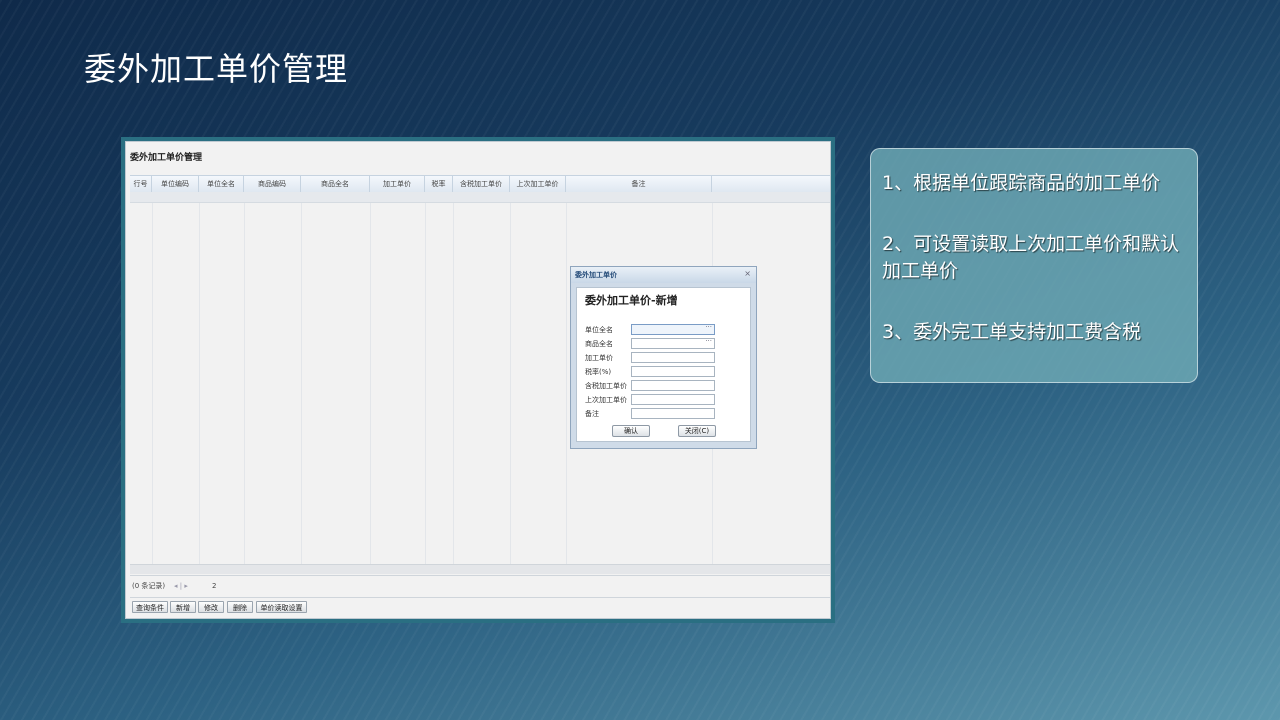 This screenshot has height=720, width=1280. Describe the element at coordinates (708, 327) in the screenshot. I see `unit-picker-icon: ···` at that location.